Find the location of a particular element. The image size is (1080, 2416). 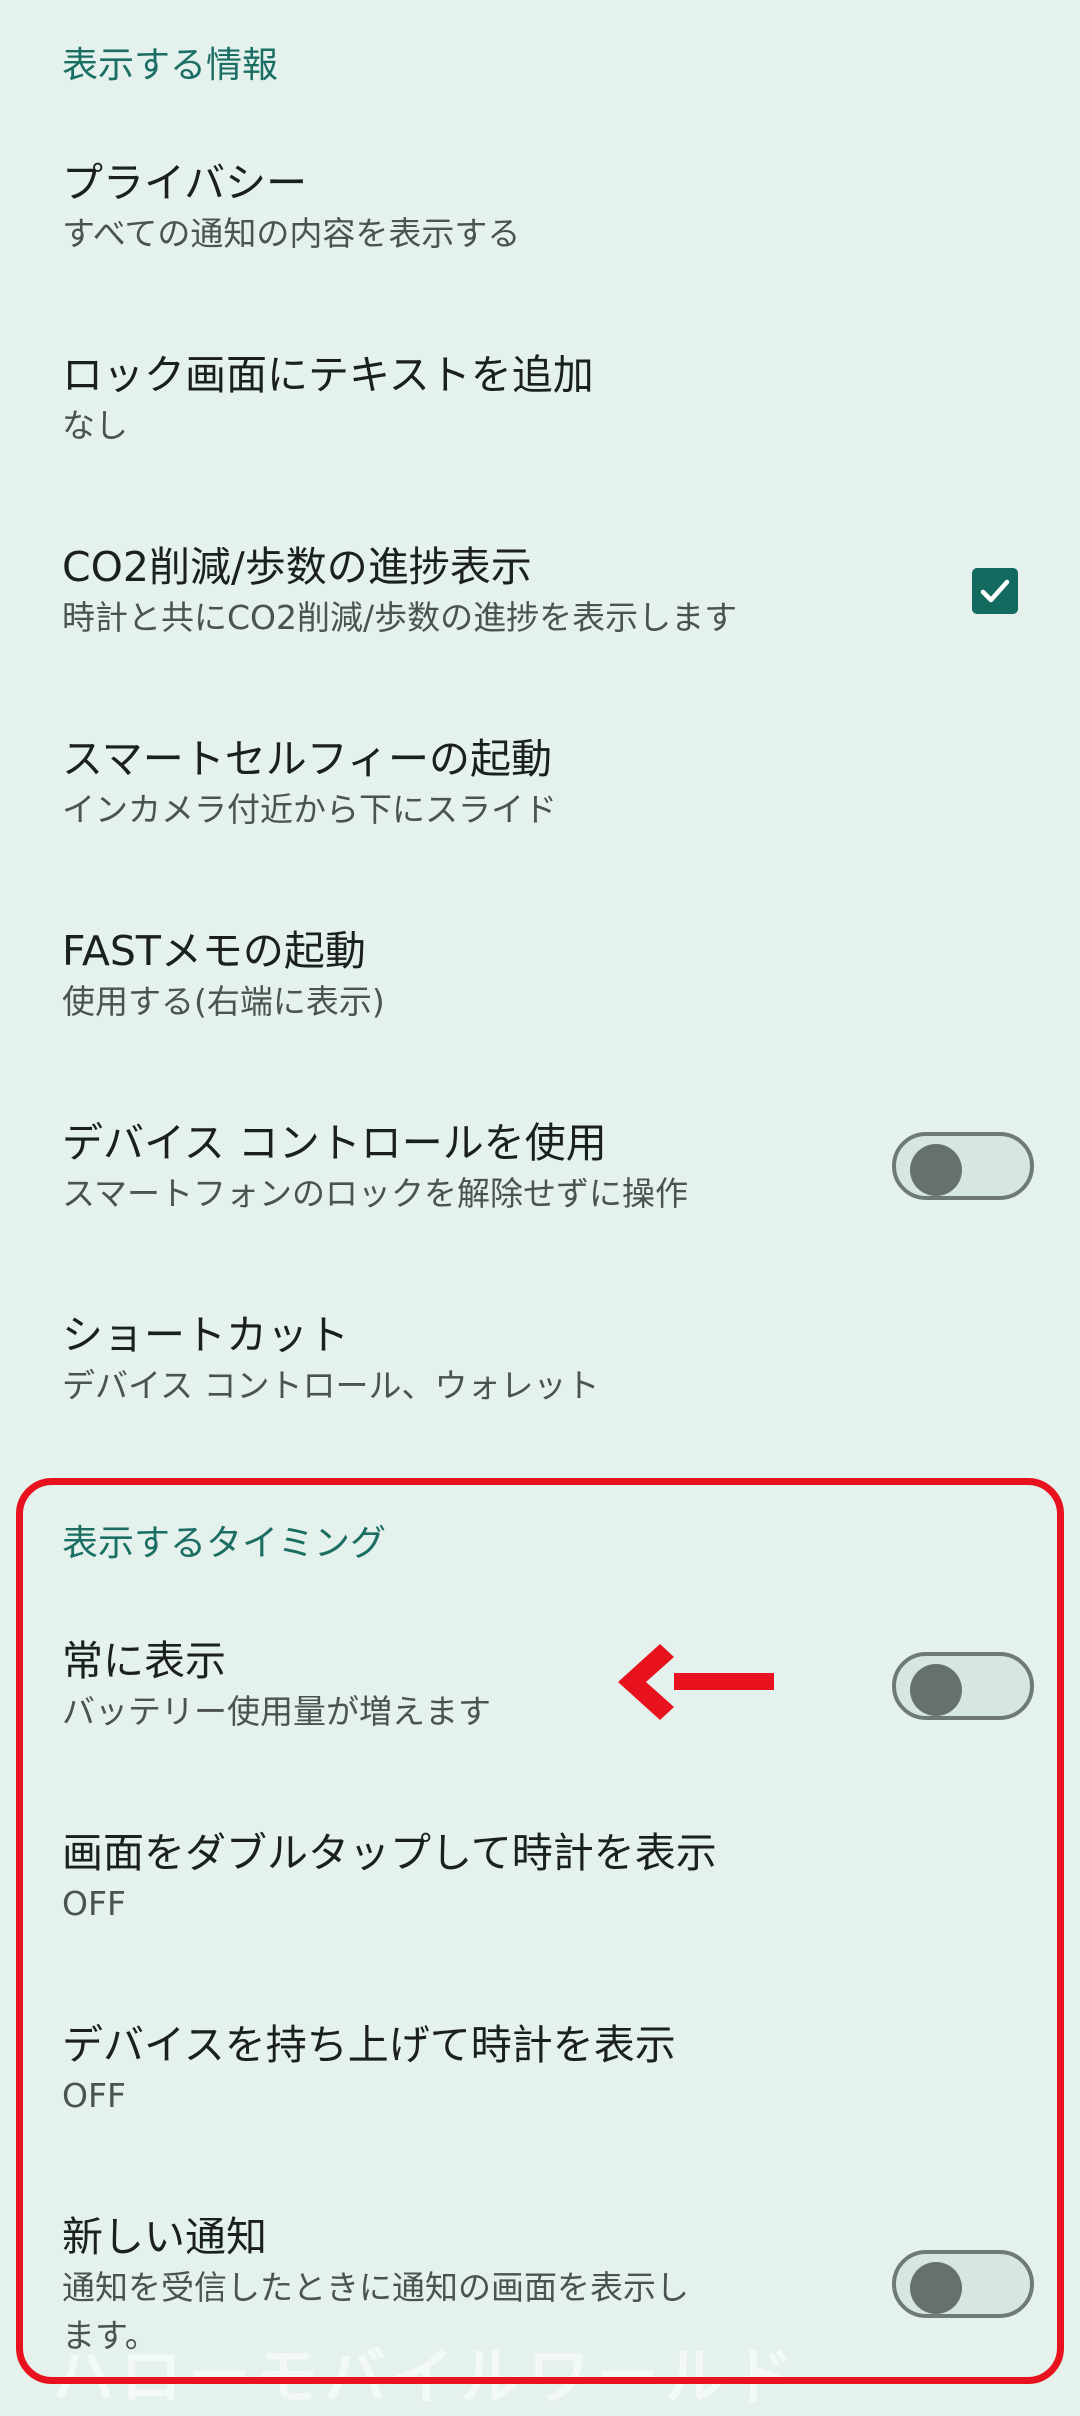

setting-device-controls: デバイス コントロールを使用 スマートフォンのロックを解除せずに操作 is located at coordinates (540, 1212).